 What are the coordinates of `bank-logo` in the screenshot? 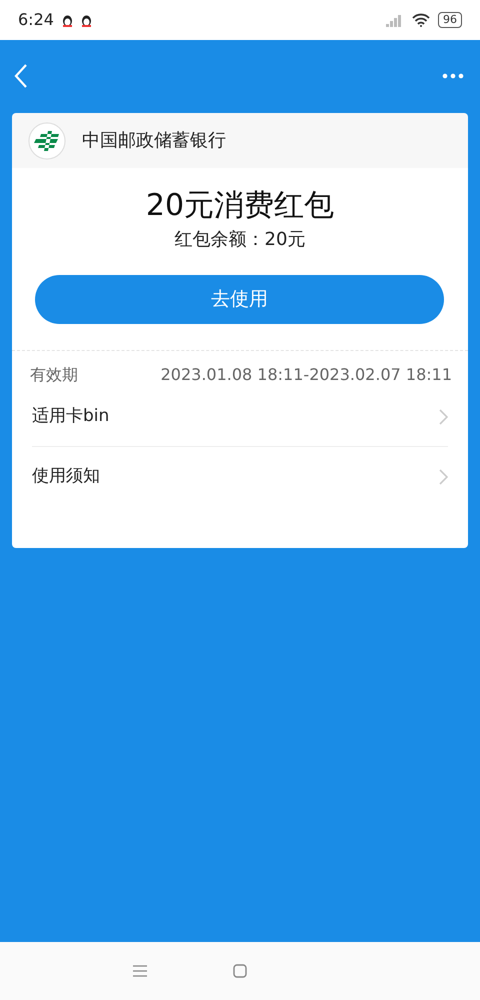 It's located at (47, 141).